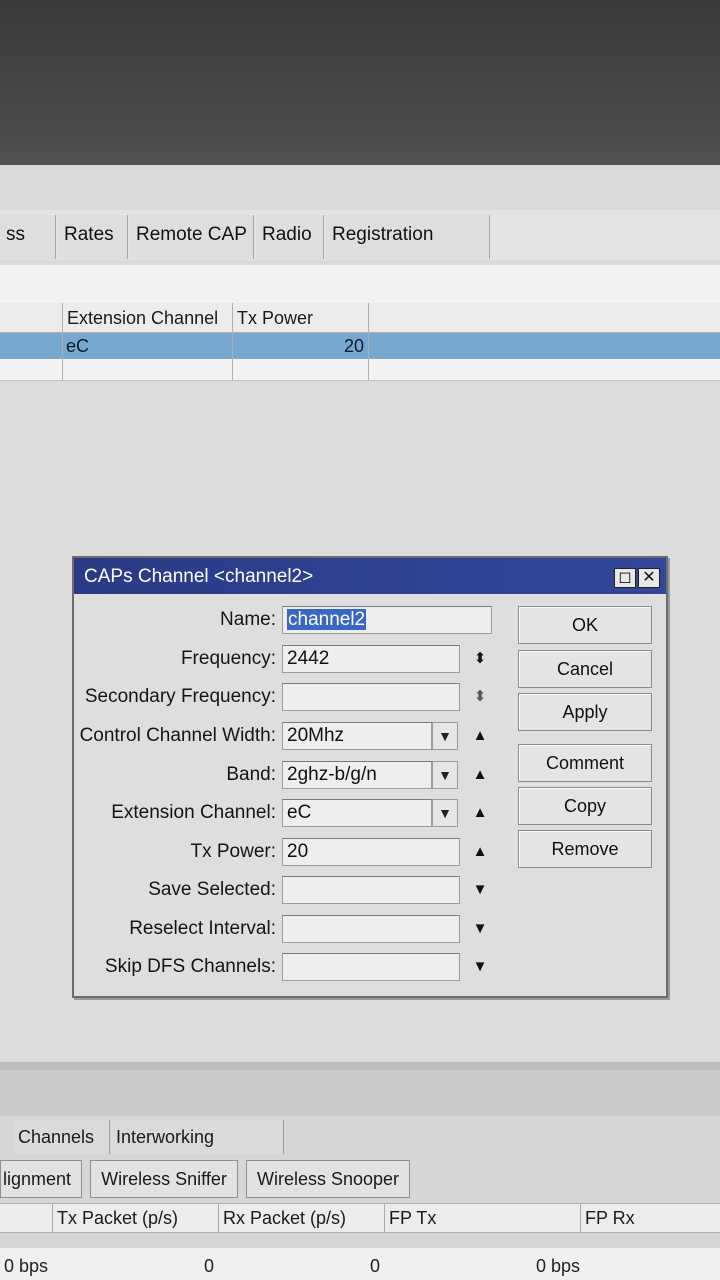 This screenshot has width=720, height=1280. What do you see at coordinates (233, 851) in the screenshot?
I see `tx-power-label: Tx Power:` at bounding box center [233, 851].